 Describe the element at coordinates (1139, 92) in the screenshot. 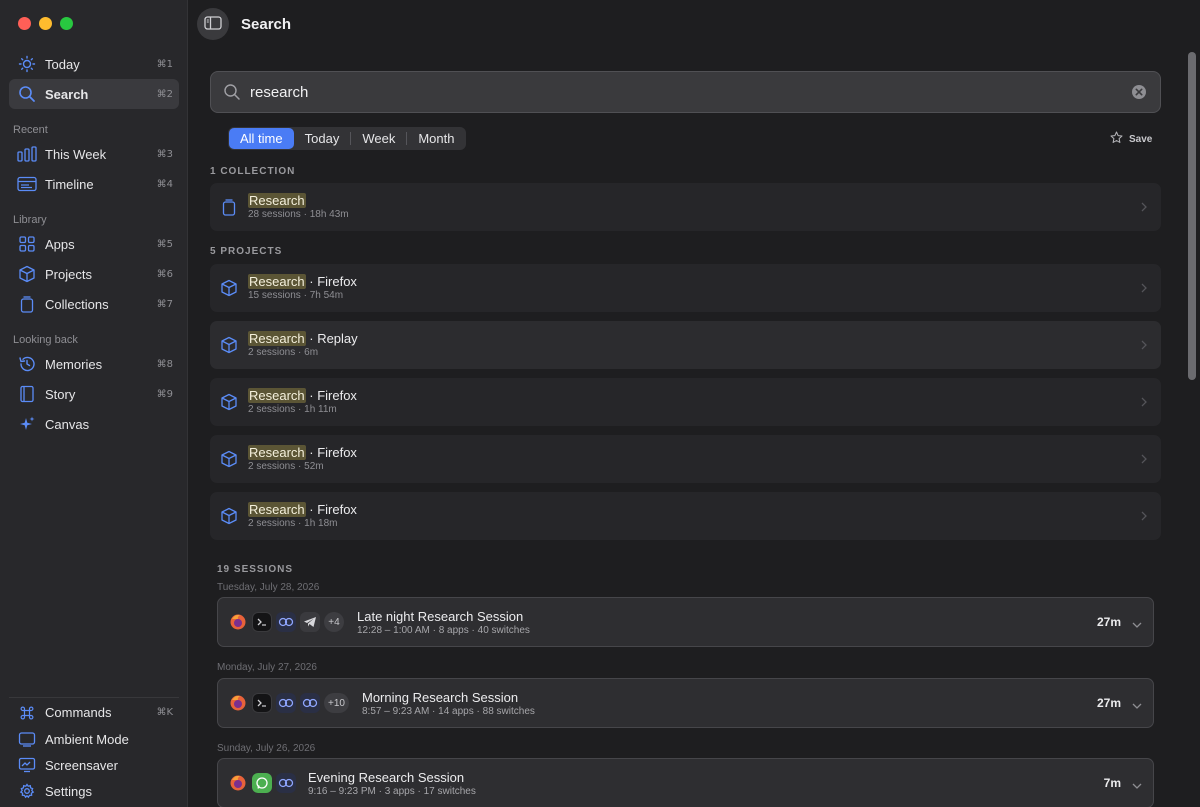

I see `clear-search-icon` at that location.